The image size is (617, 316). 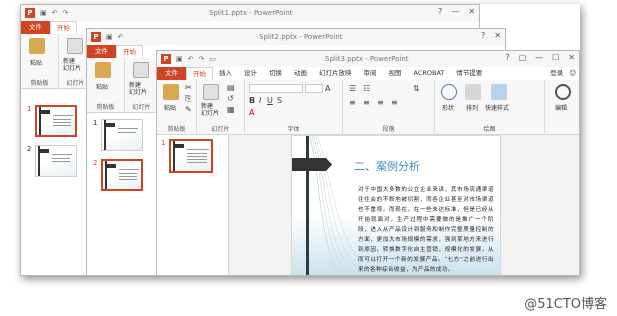 I want to click on justify-icon: ≡, so click(x=394, y=102).